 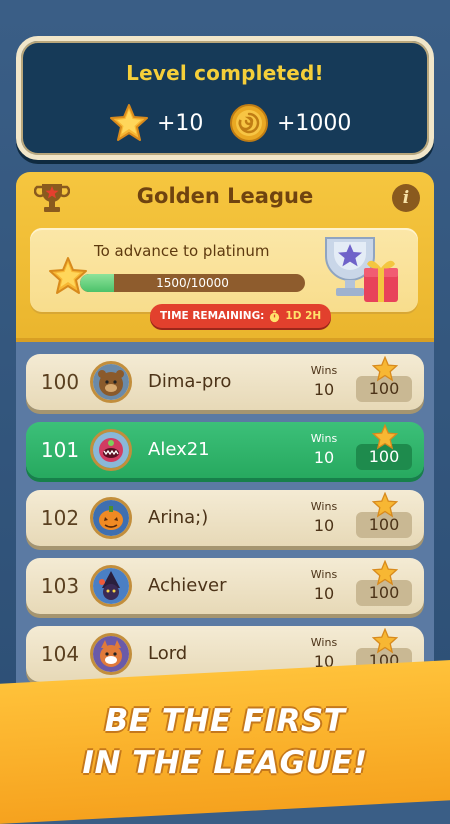 I want to click on promo-line-1: BE THE FIRST, so click(x=225, y=721).